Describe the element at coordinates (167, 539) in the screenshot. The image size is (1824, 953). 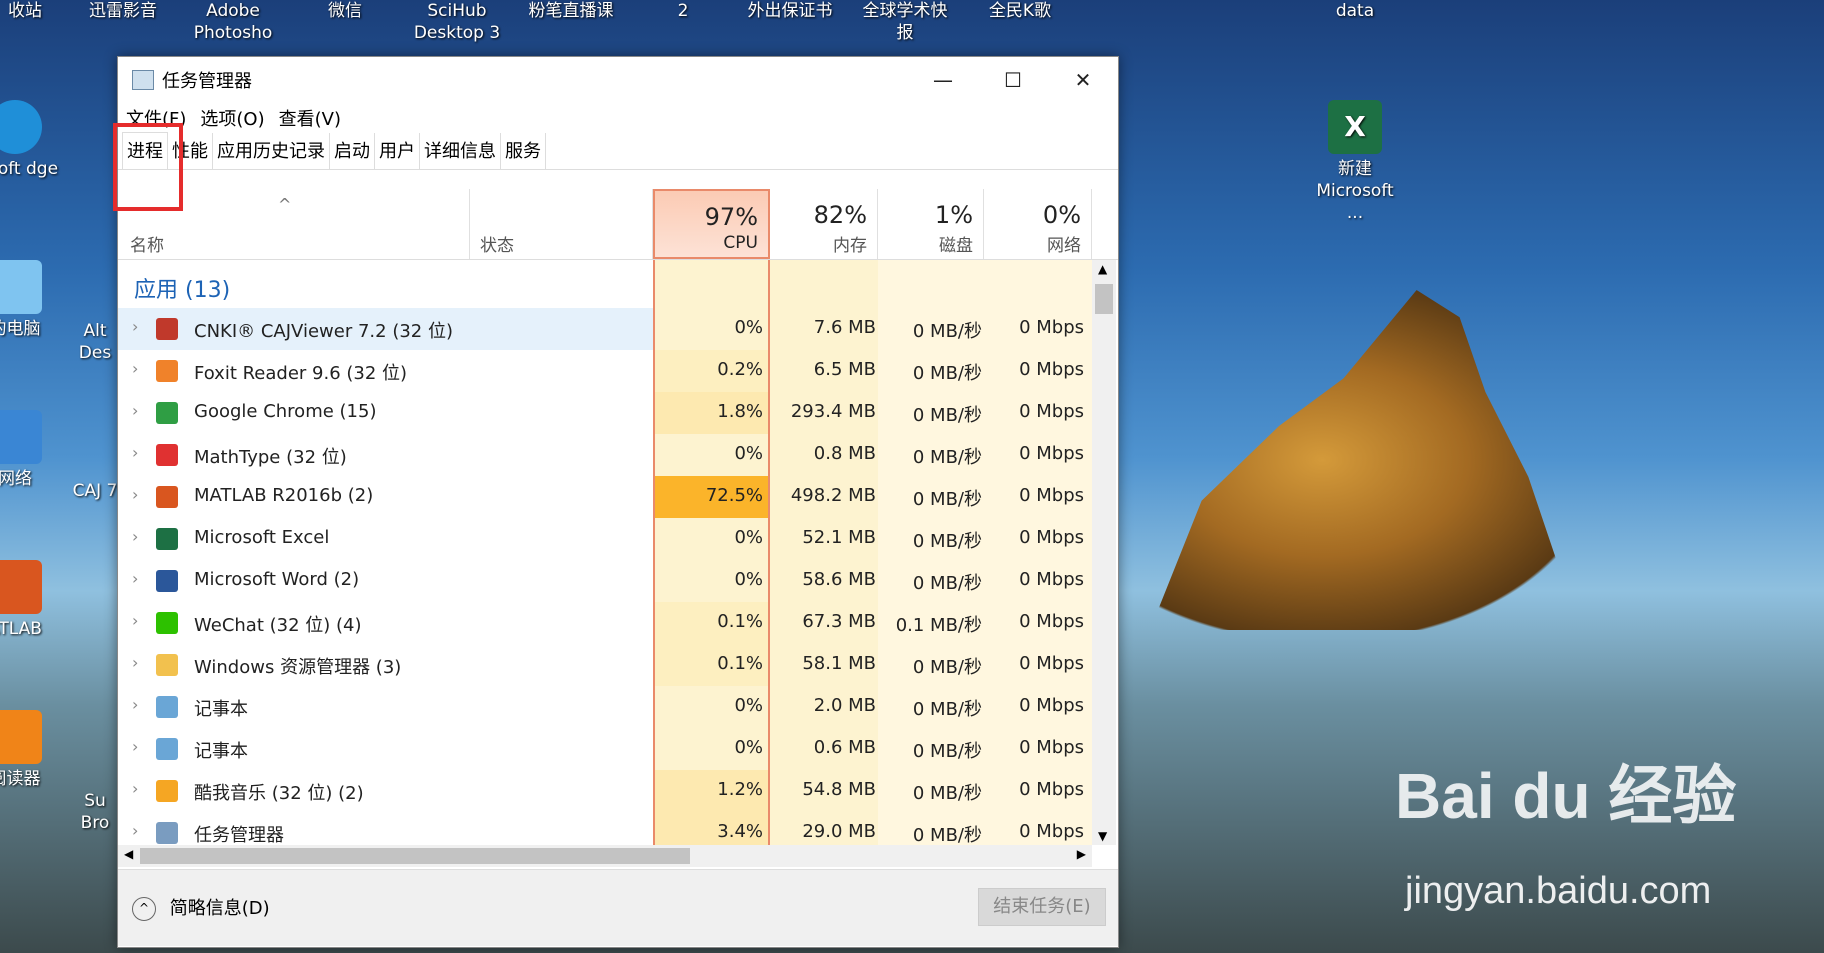
I see `excel-icon` at that location.